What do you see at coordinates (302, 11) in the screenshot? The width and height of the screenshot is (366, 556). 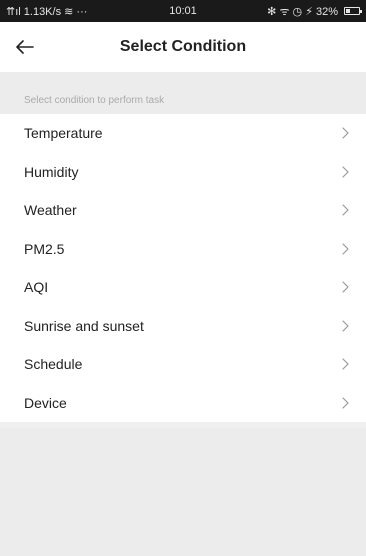 I see `status-icons: ✻ ᯤ ◷ ⚡ 32%` at bounding box center [302, 11].